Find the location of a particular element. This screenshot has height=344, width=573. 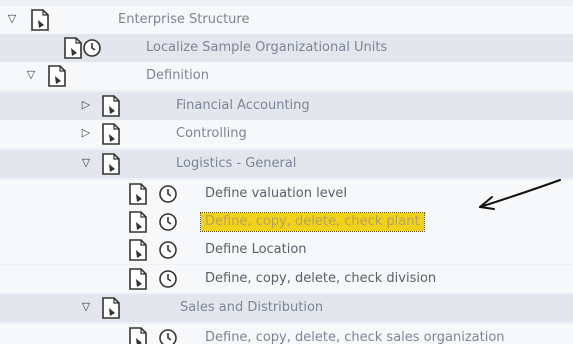

tree-node-label: Enterprise Structure is located at coordinates (184, 19).